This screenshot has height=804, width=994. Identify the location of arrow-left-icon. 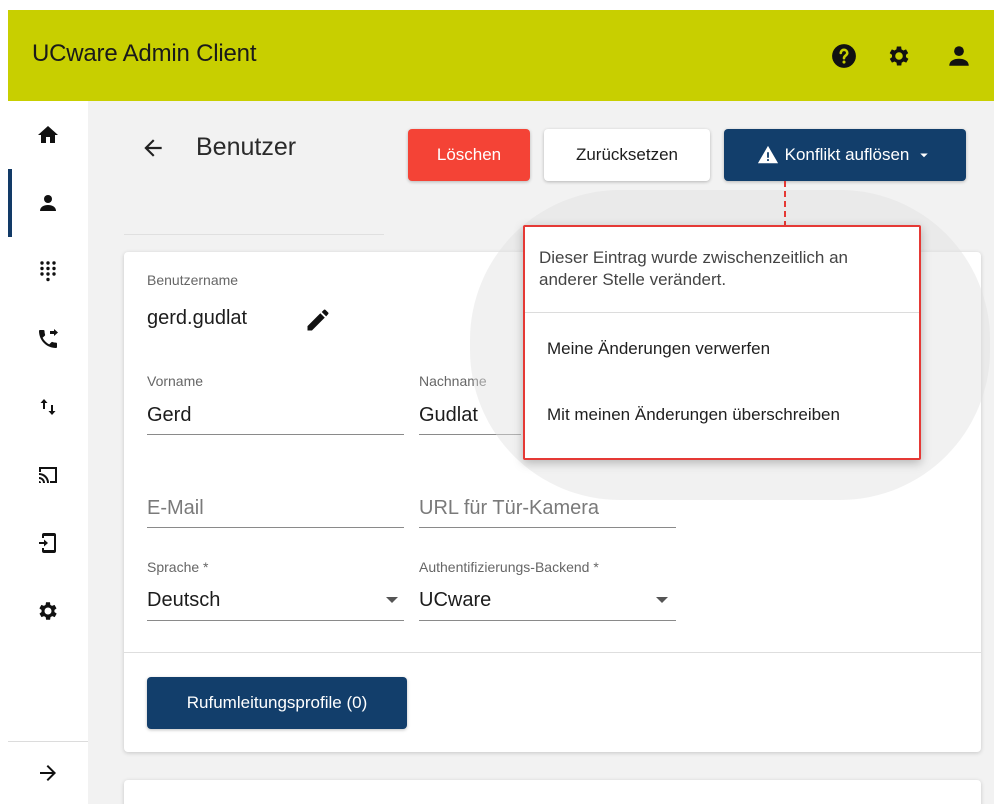
(153, 148).